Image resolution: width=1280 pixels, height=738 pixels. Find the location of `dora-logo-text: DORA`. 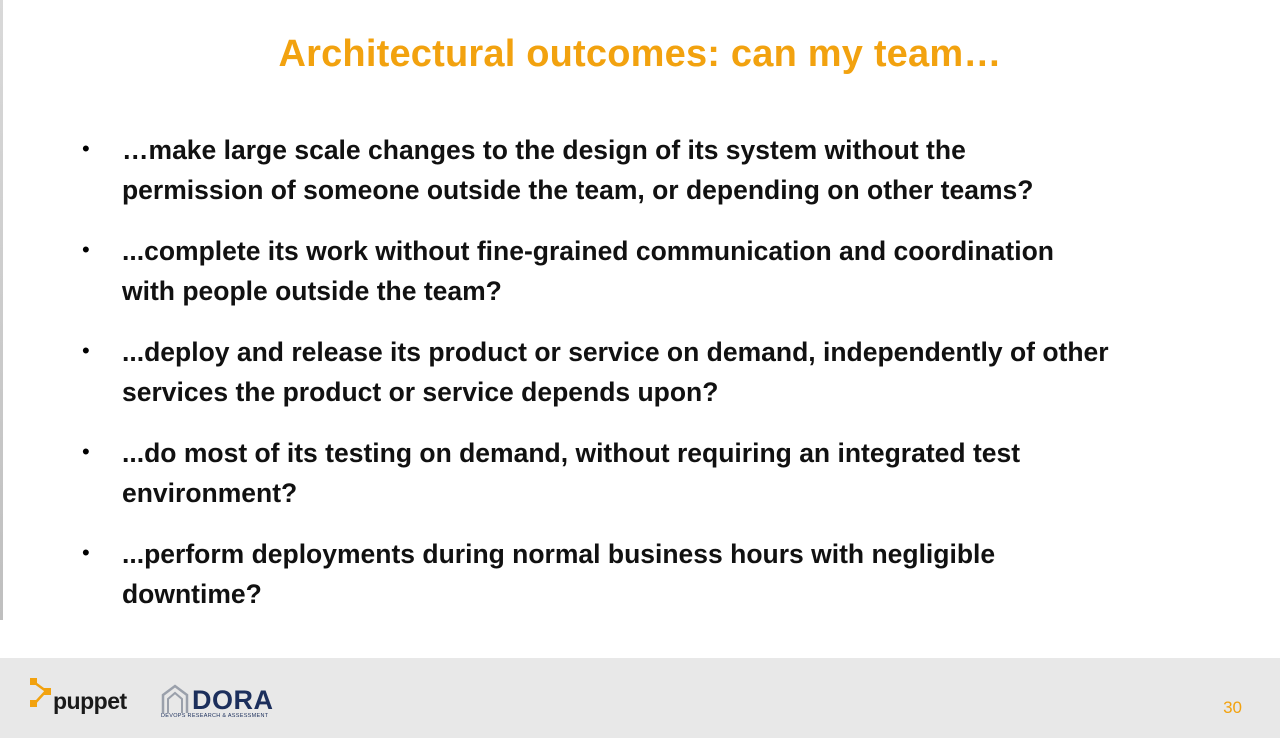

dora-logo-text: DORA is located at coordinates (233, 700).